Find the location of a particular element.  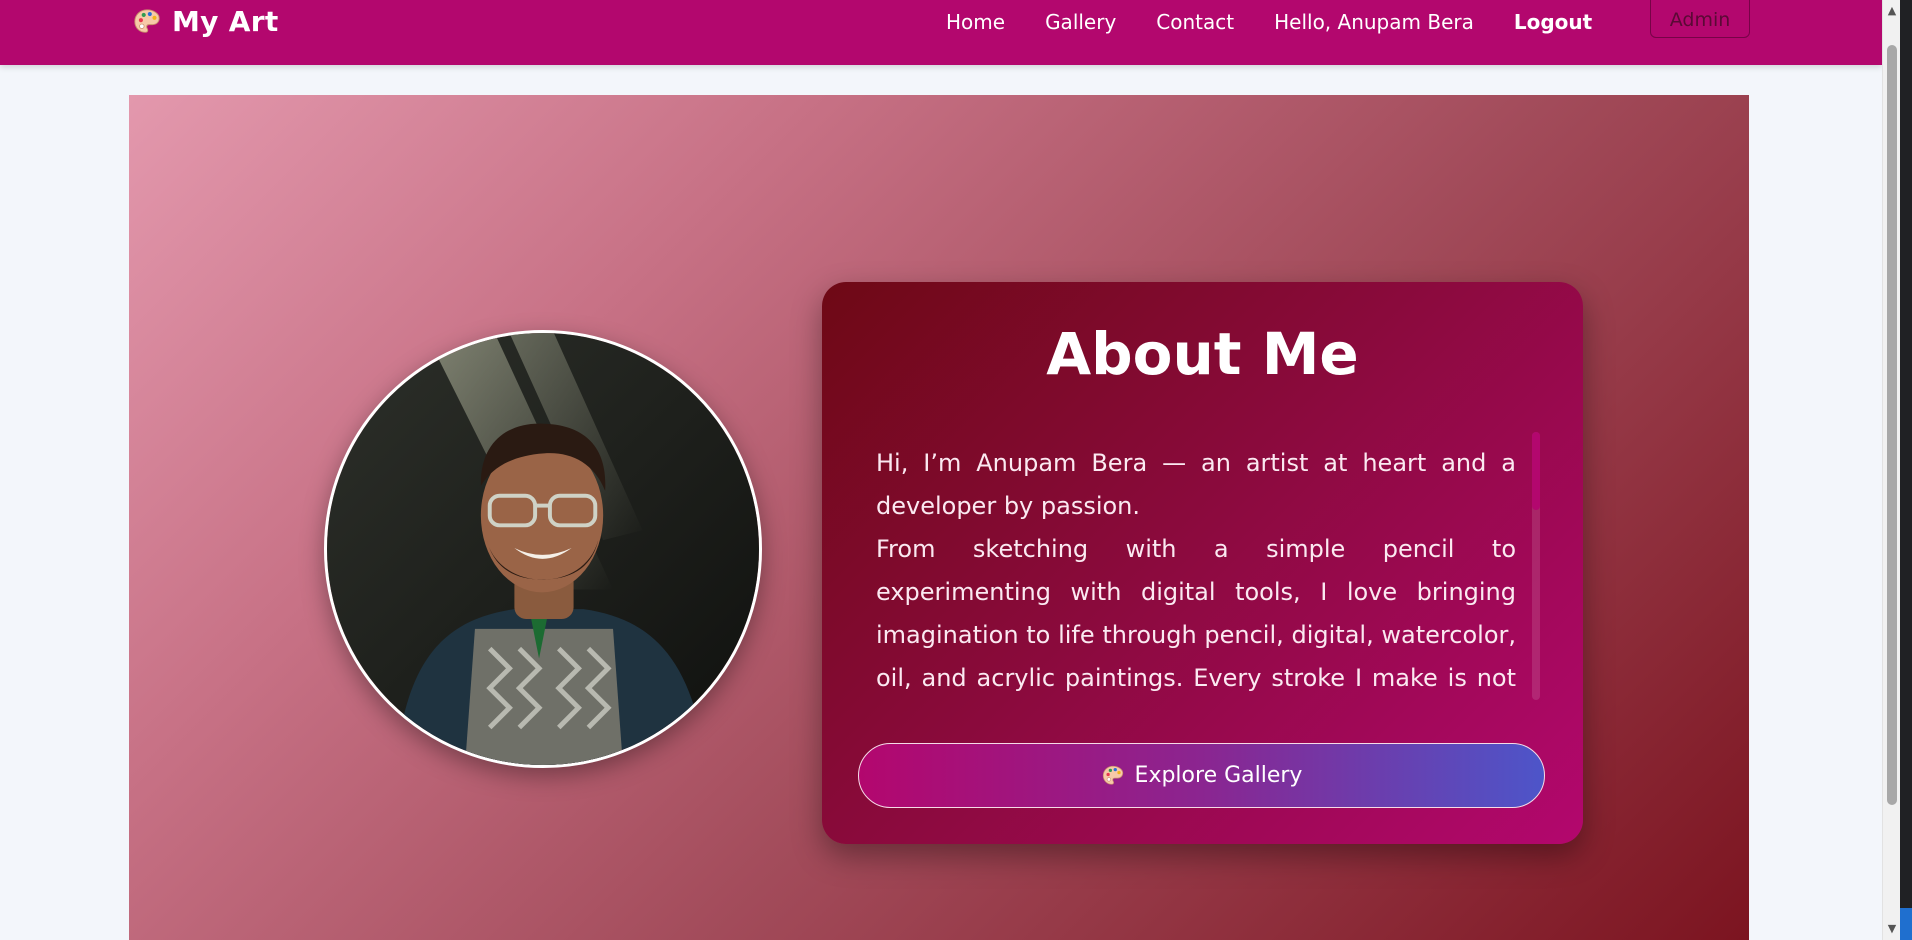

brand-name: My Art is located at coordinates (225, 21).